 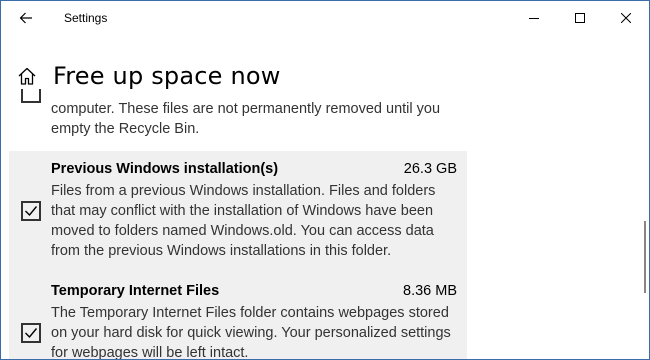 I want to click on vertical-scrollbar, so click(x=645, y=197).